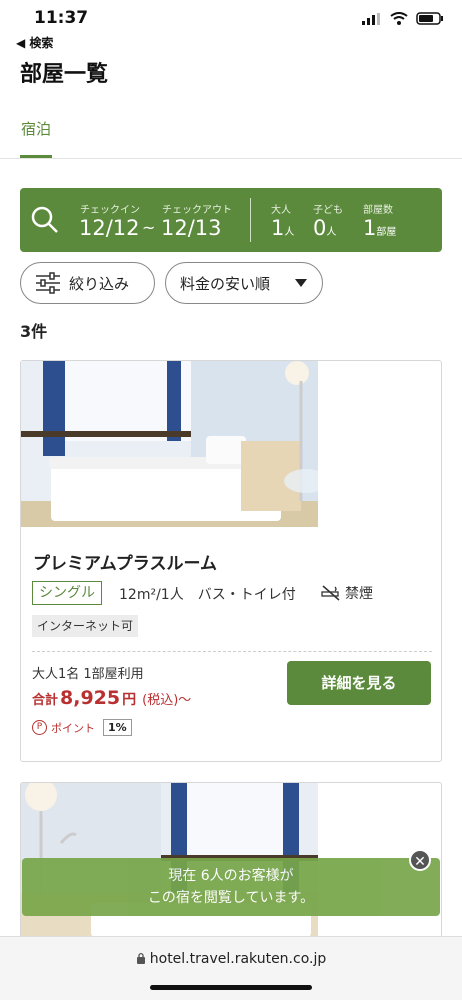  Describe the element at coordinates (88, 674) in the screenshot. I see `occupancy: 大人1名 1部屋利用` at that location.